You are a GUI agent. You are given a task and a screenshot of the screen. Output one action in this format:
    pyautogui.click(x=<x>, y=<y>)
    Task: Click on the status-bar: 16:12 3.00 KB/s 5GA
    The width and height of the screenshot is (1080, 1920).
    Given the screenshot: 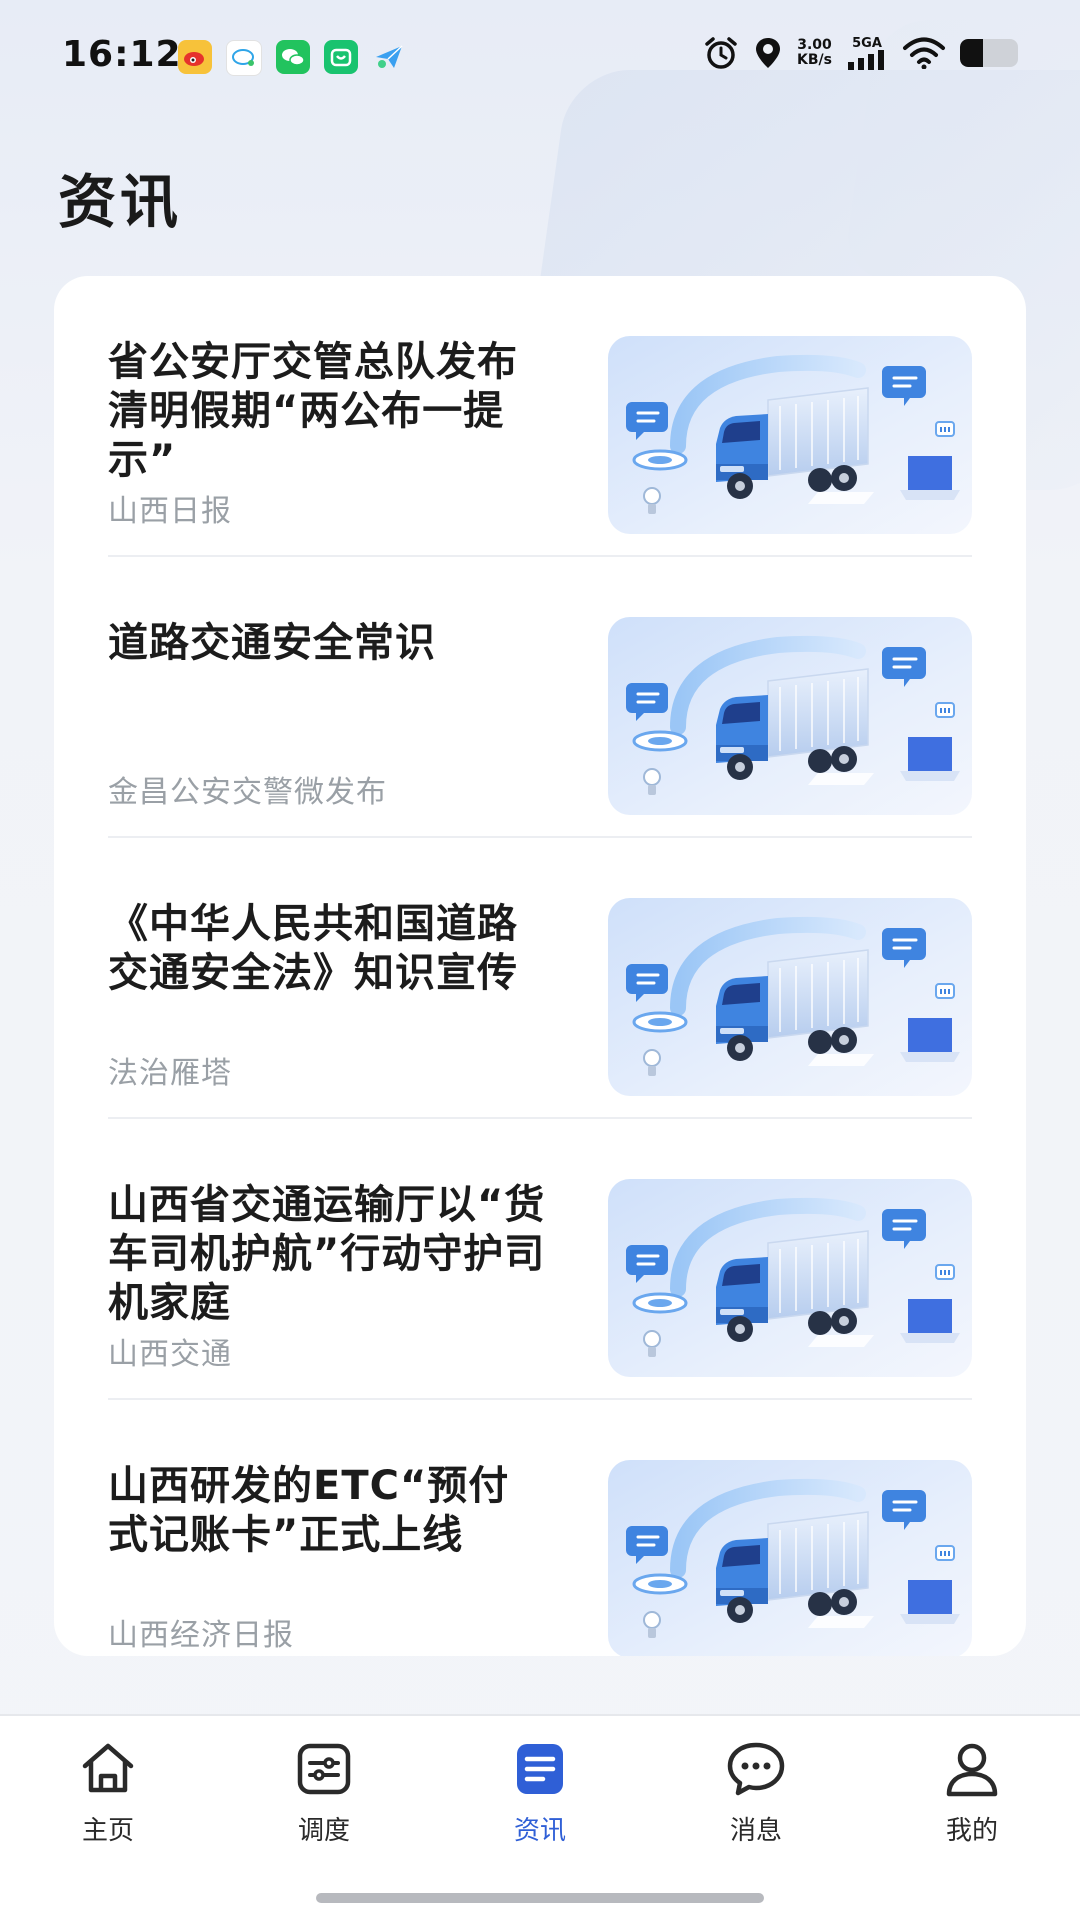 What is the action you would take?
    pyautogui.click(x=540, y=55)
    